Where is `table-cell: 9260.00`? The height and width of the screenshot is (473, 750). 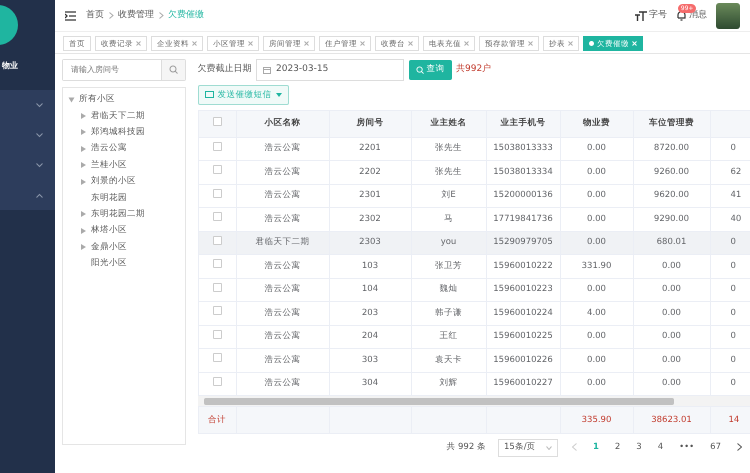 table-cell: 9260.00 is located at coordinates (672, 171).